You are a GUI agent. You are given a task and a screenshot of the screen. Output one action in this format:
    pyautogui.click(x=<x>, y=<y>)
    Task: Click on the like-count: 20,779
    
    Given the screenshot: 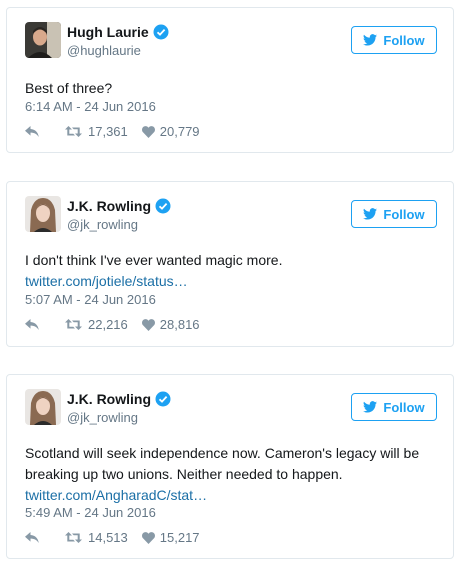 What is the action you would take?
    pyautogui.click(x=179, y=131)
    